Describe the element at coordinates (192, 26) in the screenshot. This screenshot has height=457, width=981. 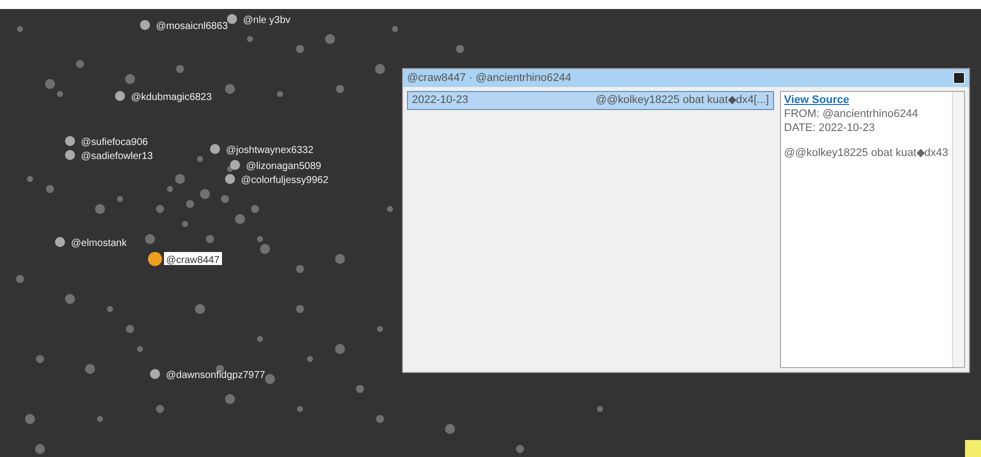
I see `node-label: @mosaicnl6863` at that location.